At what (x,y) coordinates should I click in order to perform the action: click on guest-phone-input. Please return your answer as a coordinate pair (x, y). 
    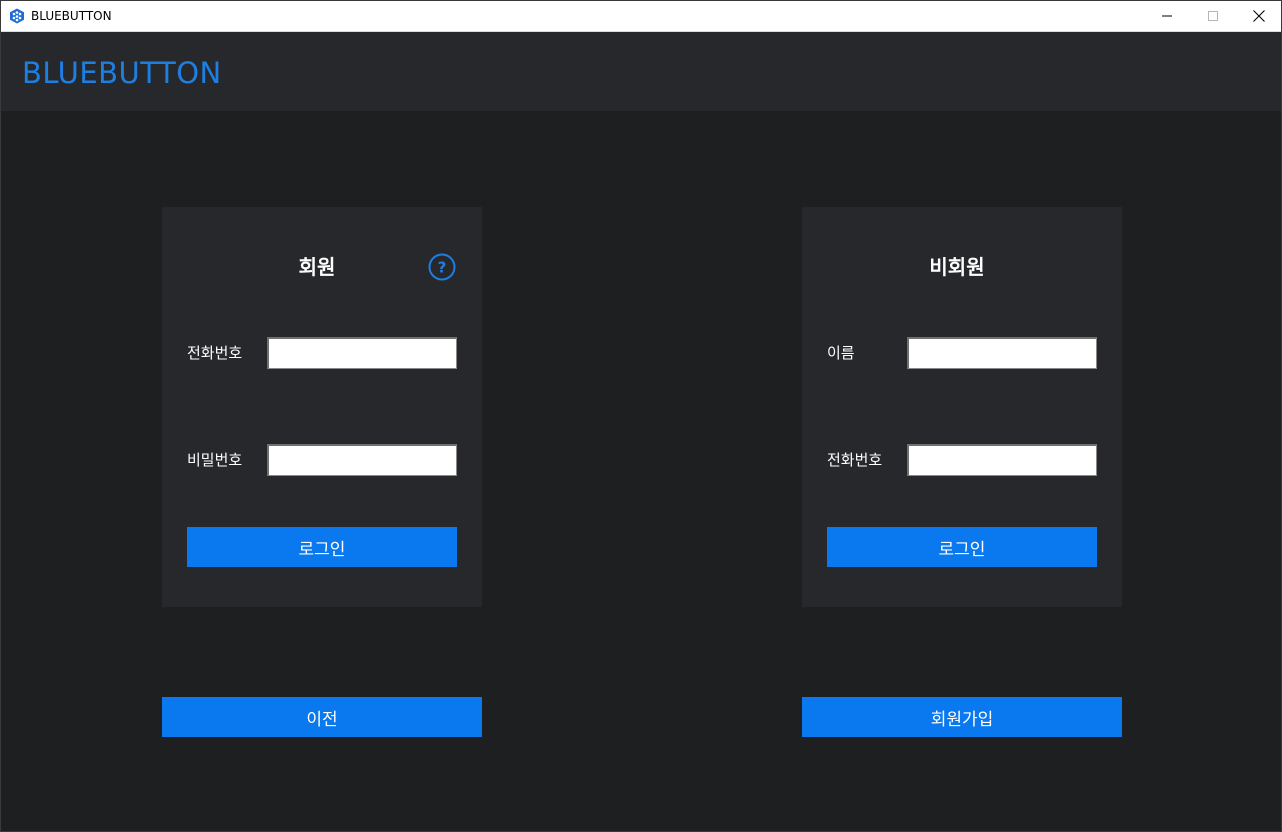
    Looking at the image, I should click on (1002, 460).